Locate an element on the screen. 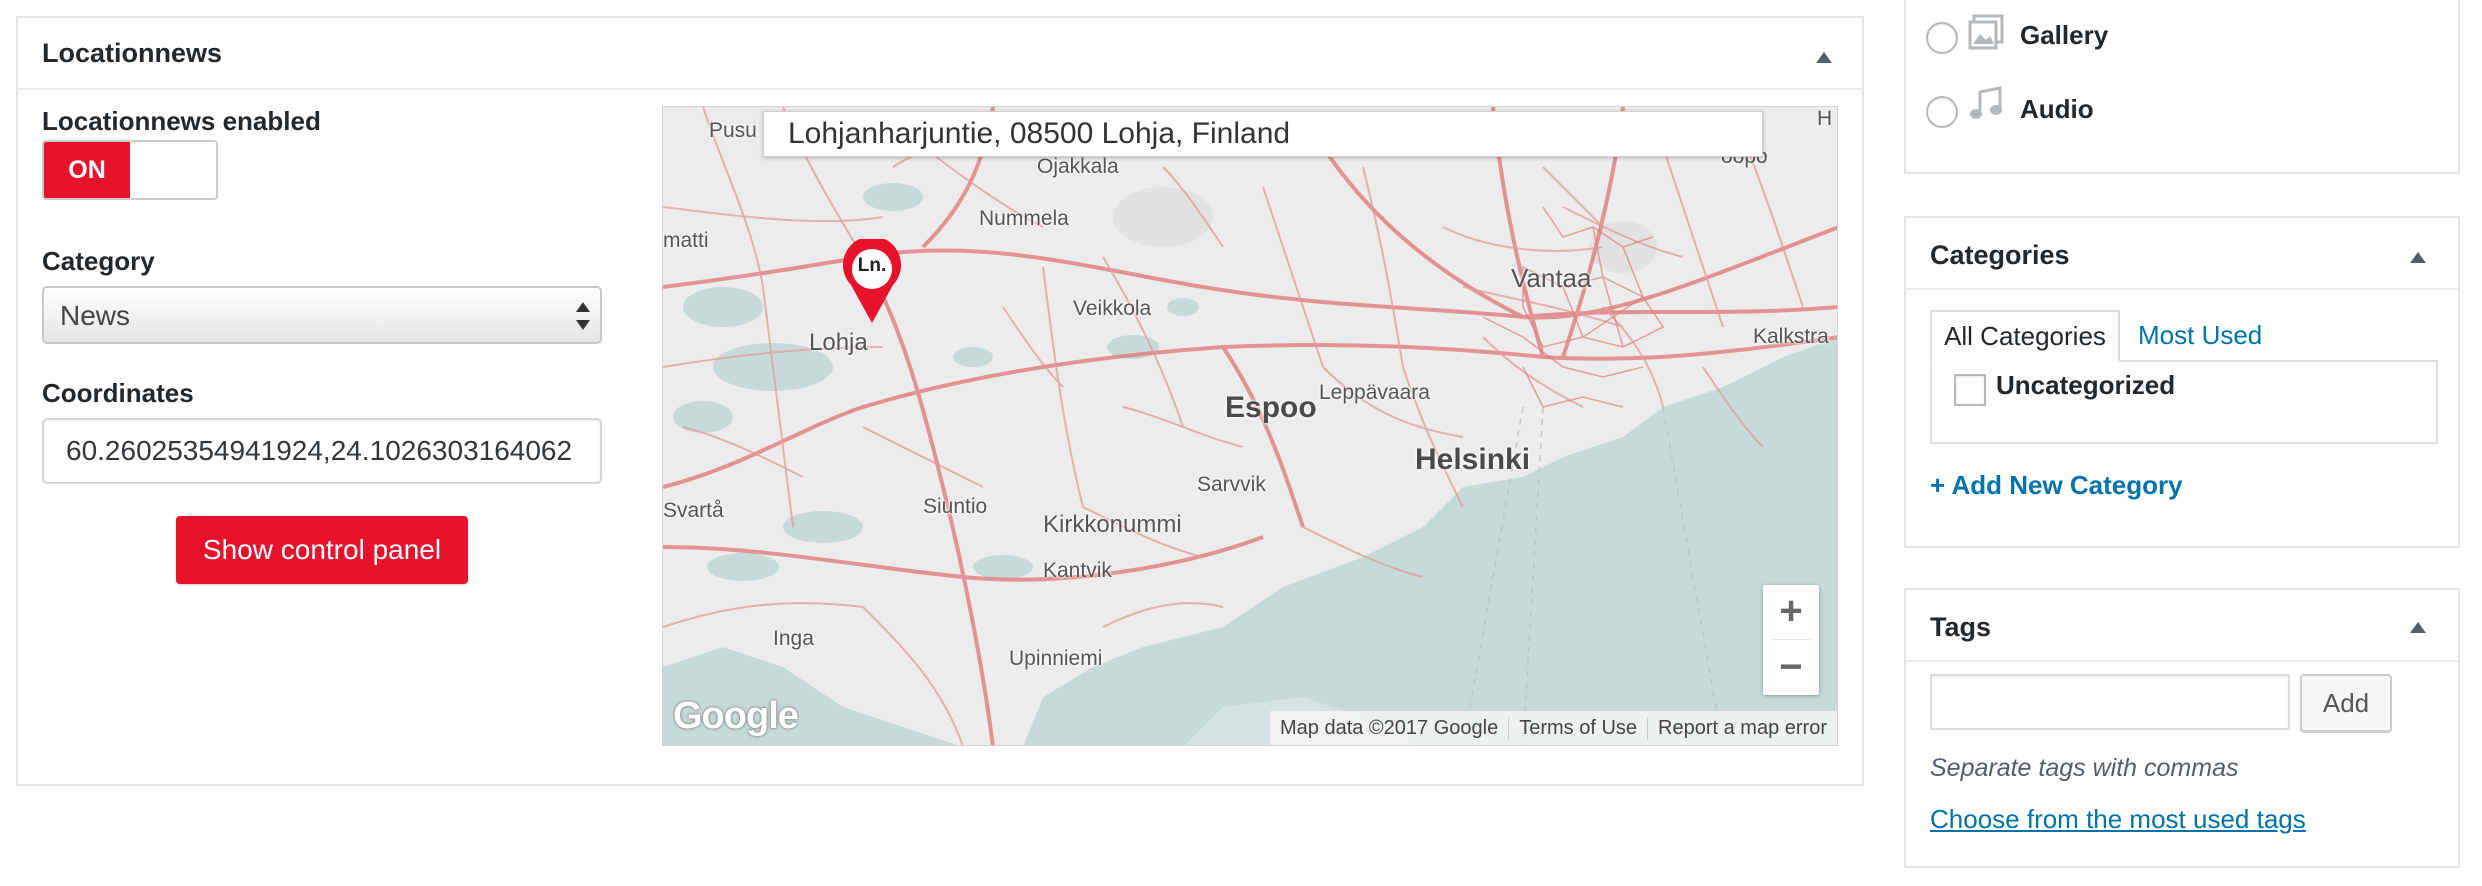 This screenshot has height=886, width=2482. zoom-divider is located at coordinates (1791, 639).